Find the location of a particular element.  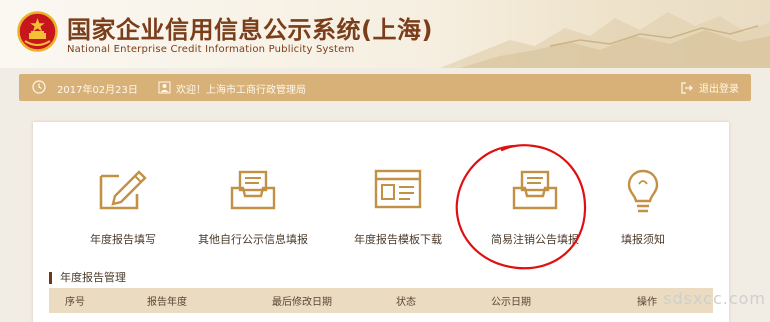

filing-notice-label: 填报须知 is located at coordinates (643, 239).